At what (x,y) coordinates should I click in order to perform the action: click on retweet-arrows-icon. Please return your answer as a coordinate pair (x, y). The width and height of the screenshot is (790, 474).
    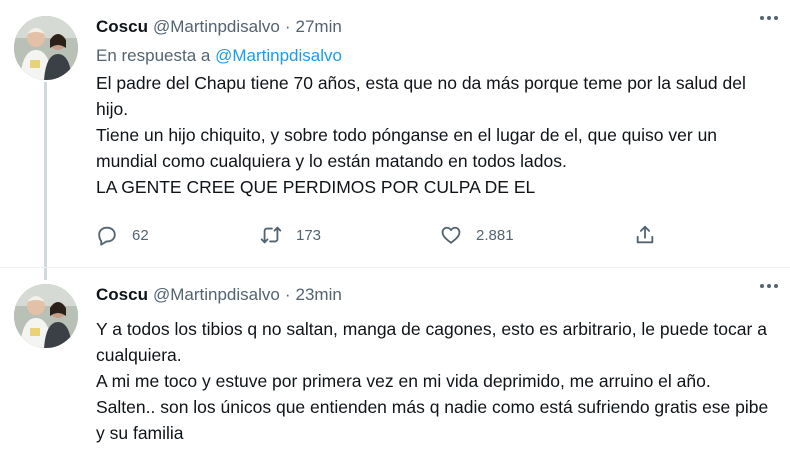
    Looking at the image, I should click on (271, 235).